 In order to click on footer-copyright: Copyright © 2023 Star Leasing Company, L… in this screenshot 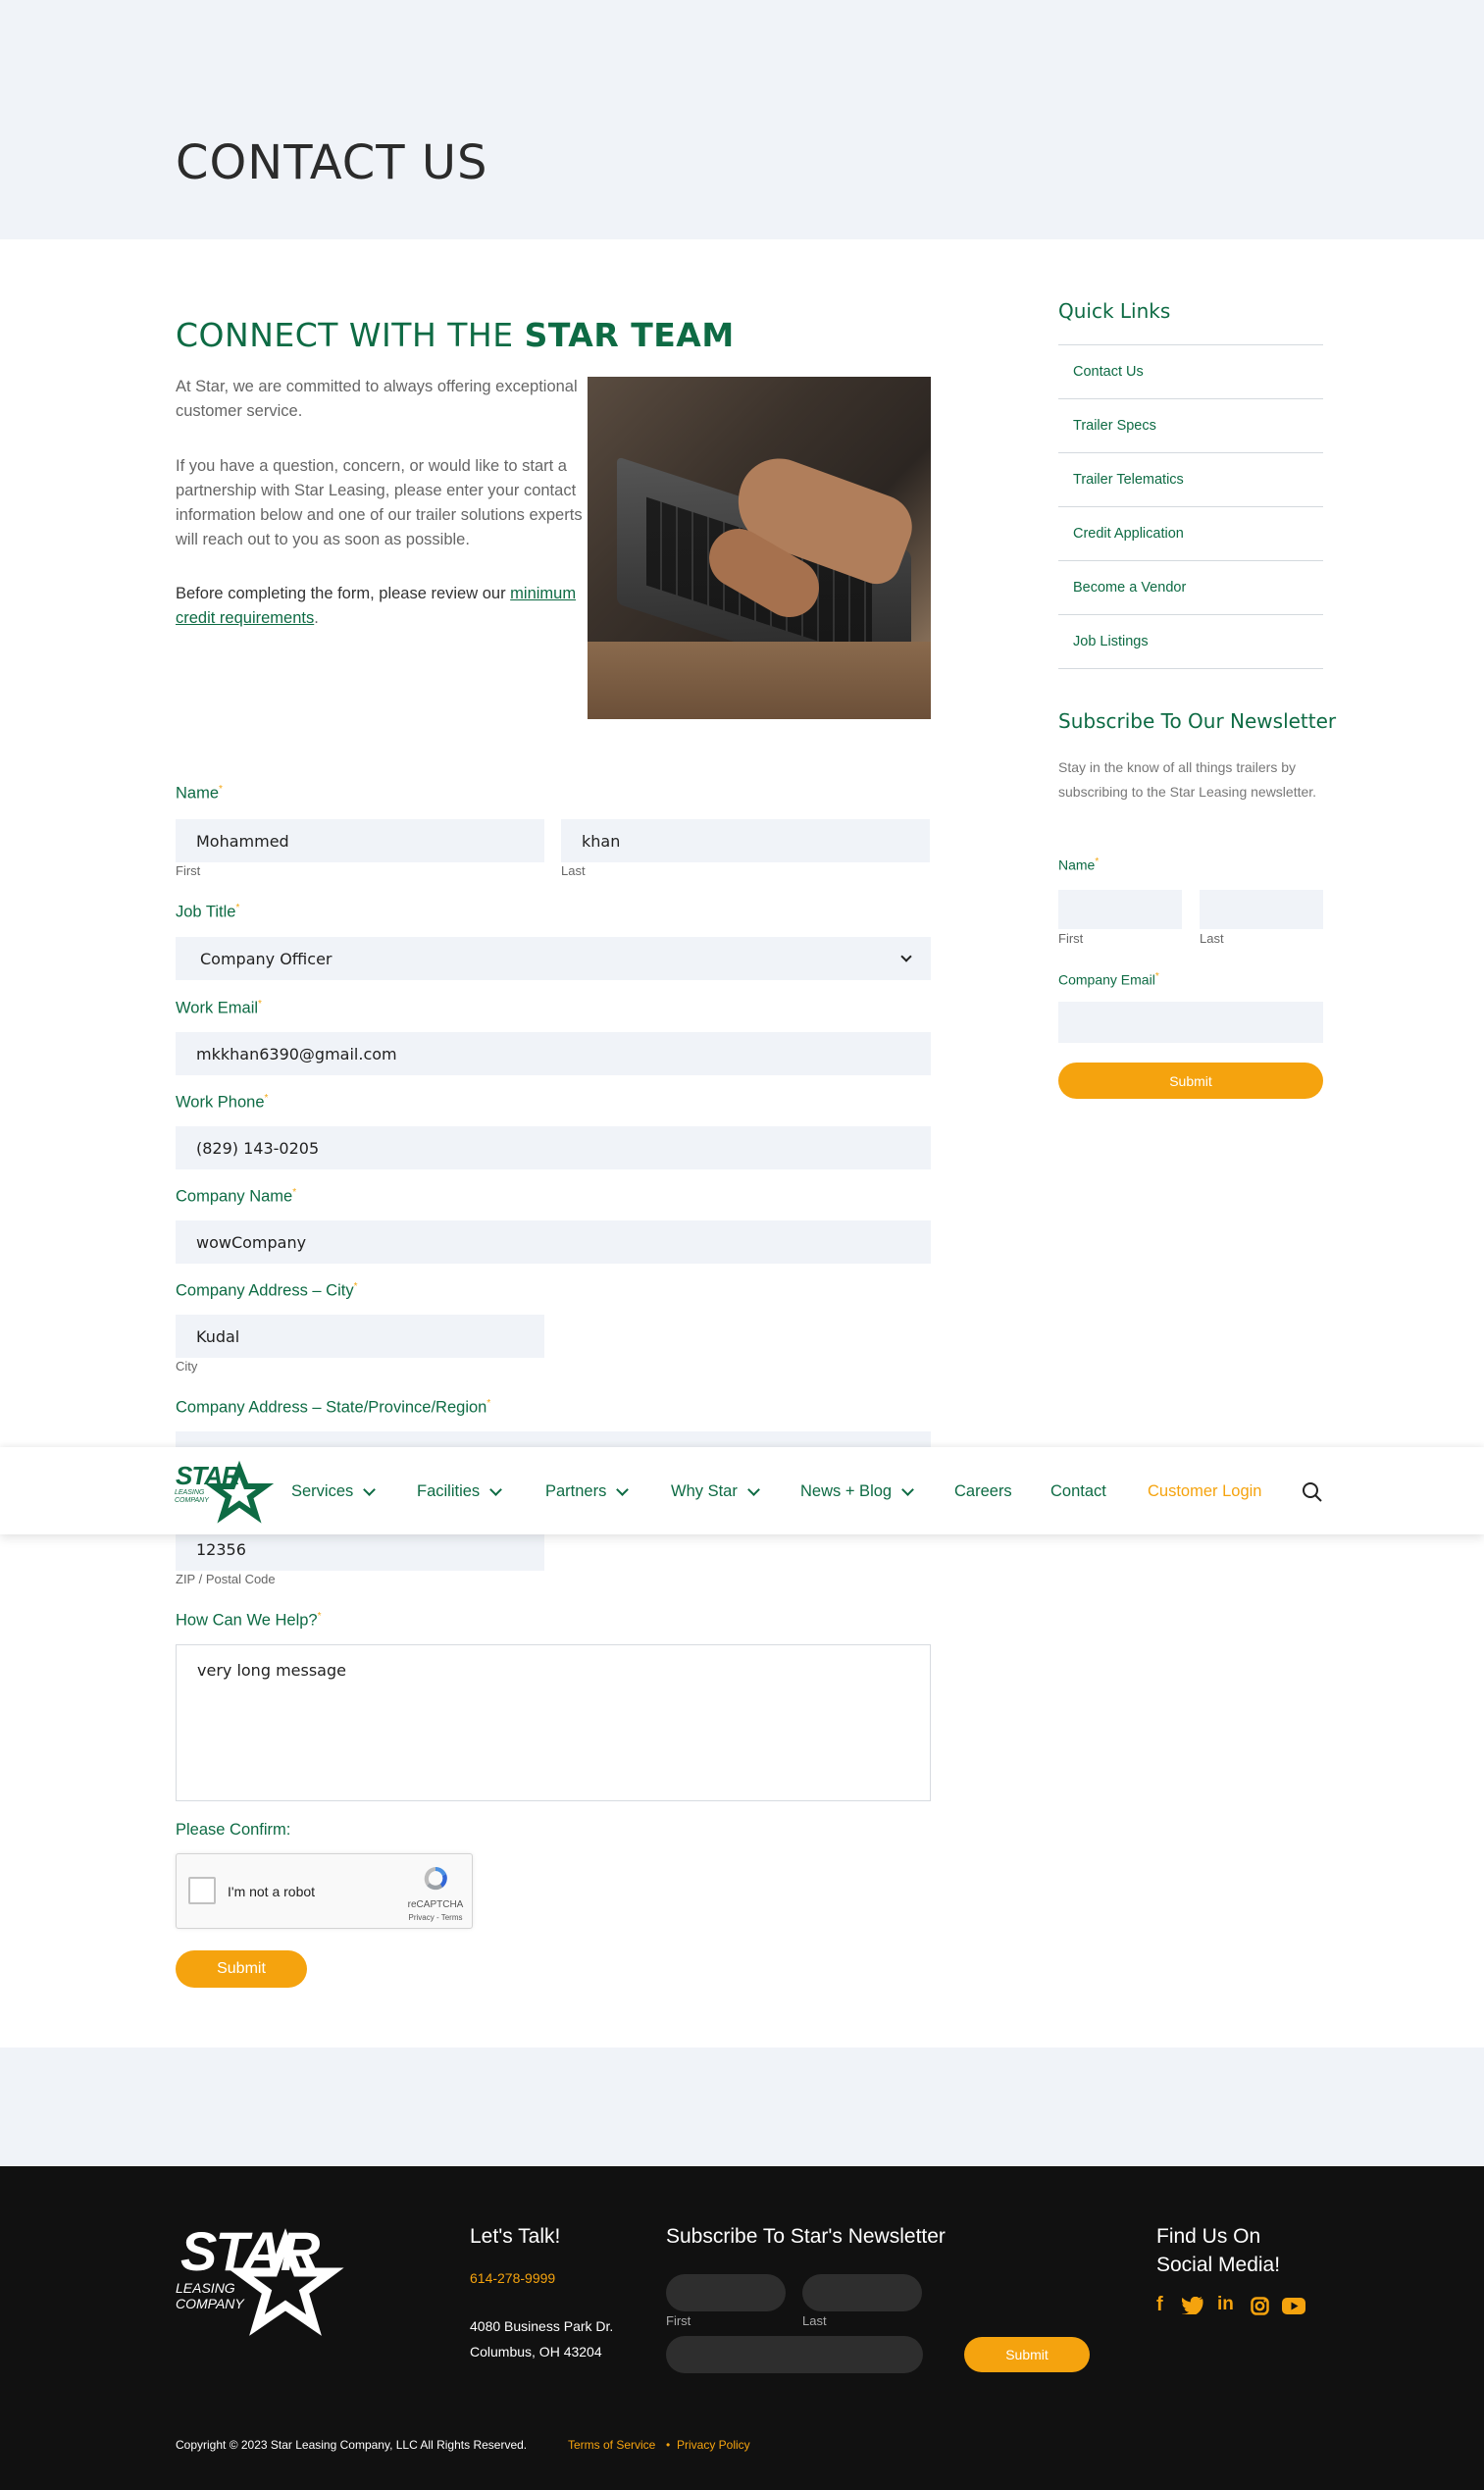, I will do `click(352, 2445)`.